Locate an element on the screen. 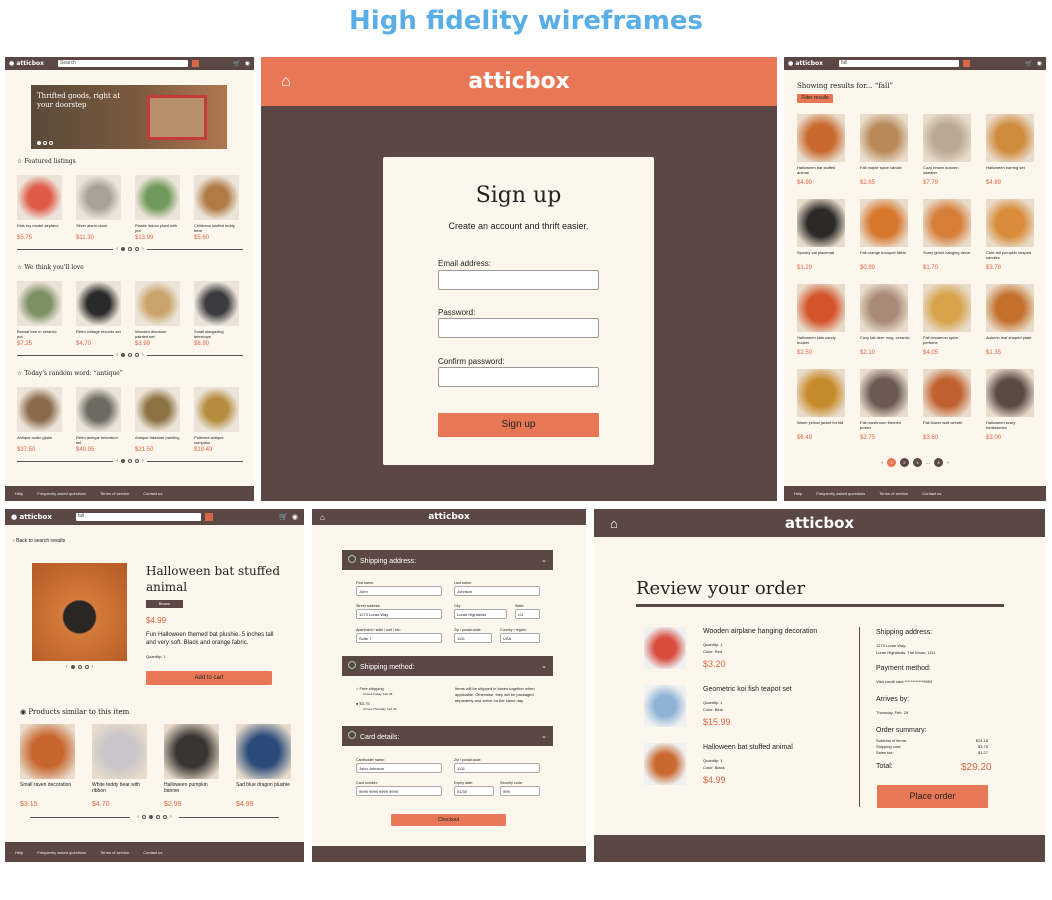  color-badge: Brown is located at coordinates (164, 604).